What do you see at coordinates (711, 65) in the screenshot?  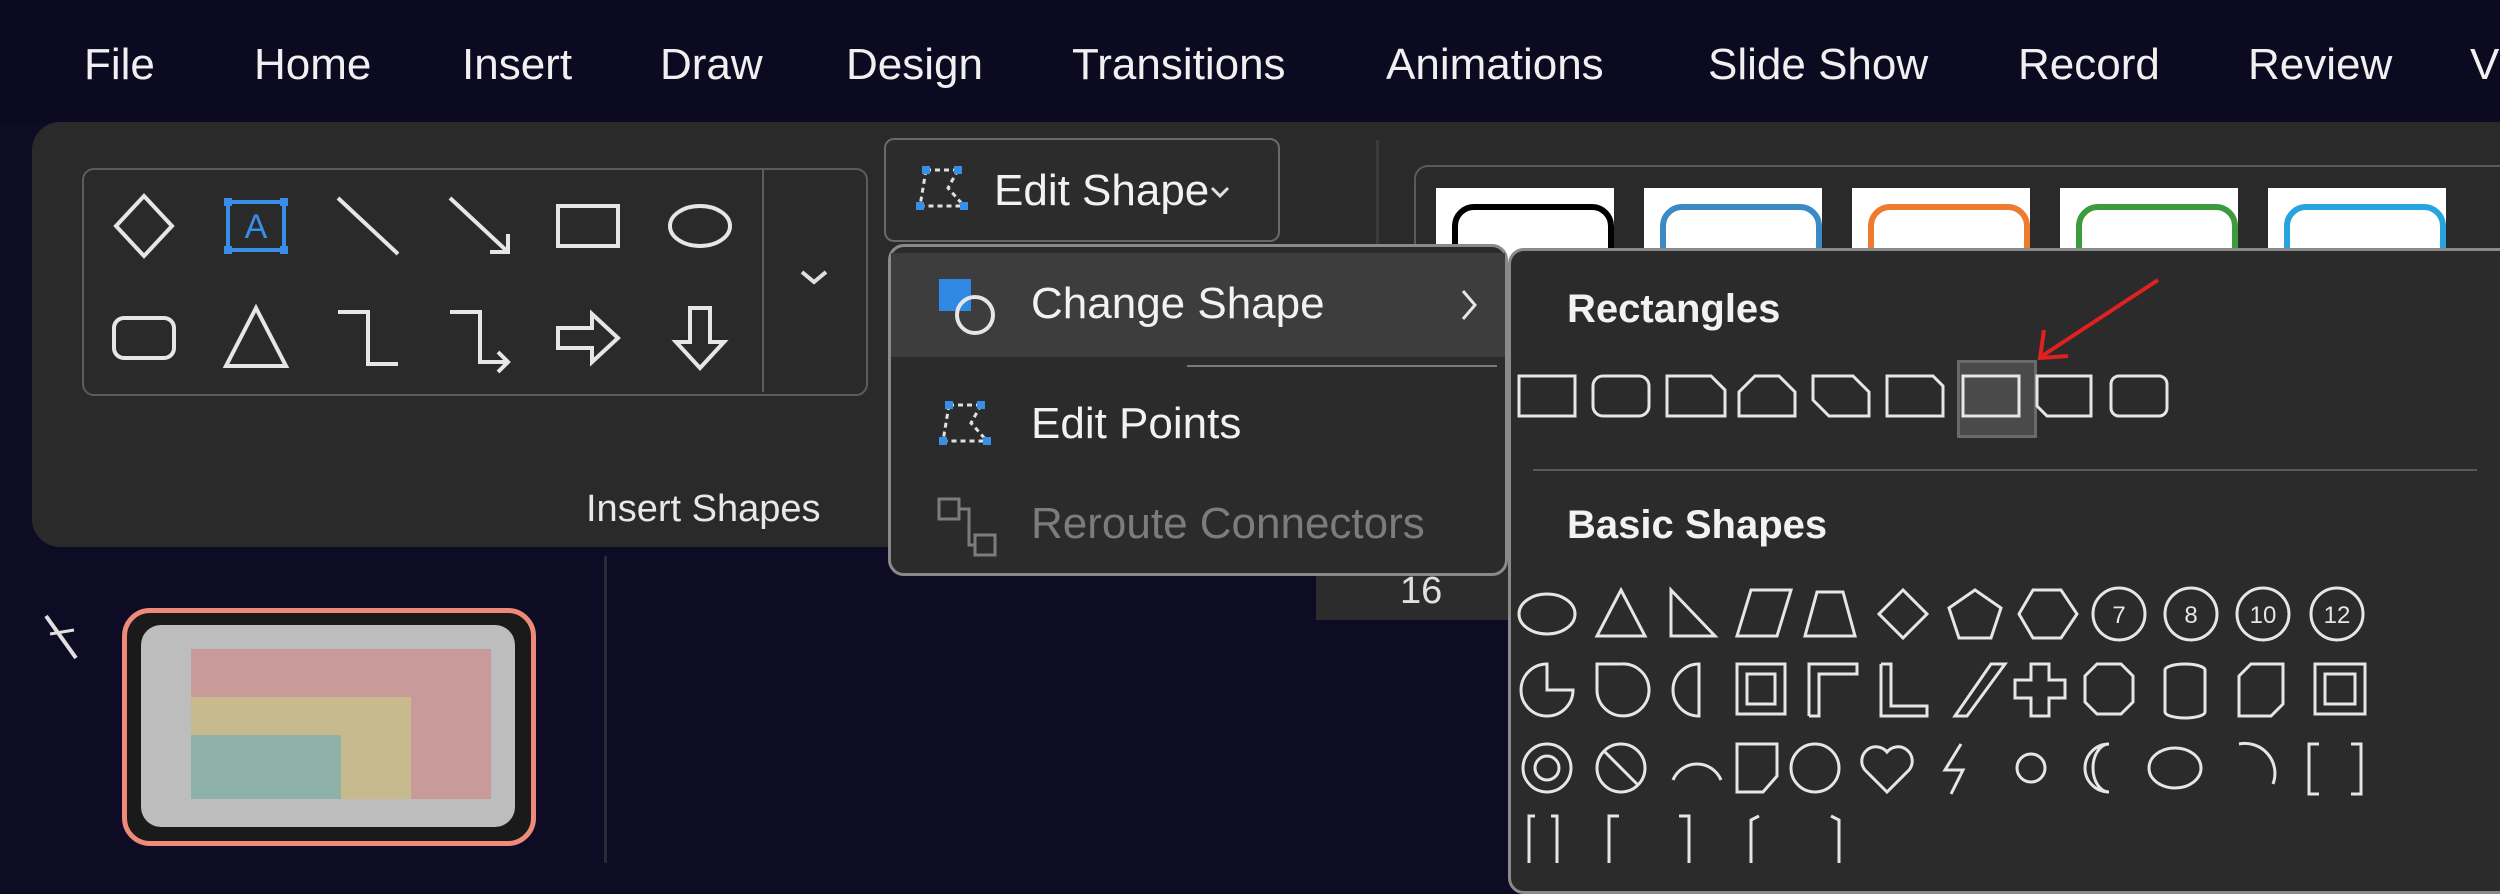 I see `menu-draw: Draw` at bounding box center [711, 65].